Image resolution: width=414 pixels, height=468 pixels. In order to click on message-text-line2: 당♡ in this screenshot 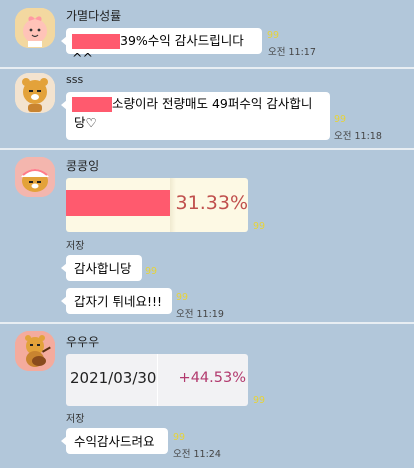, I will do `click(85, 122)`.